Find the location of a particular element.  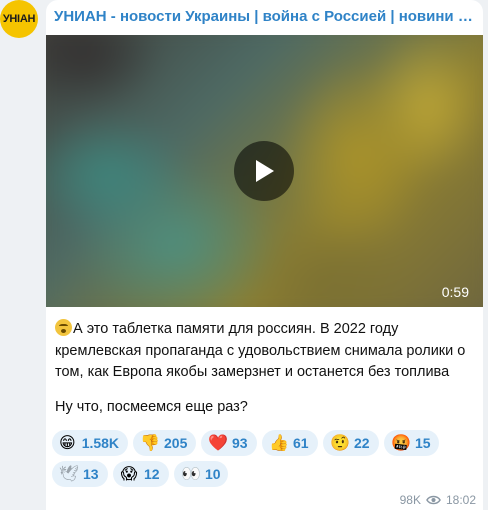

avatar-logo-text: УНІАН is located at coordinates (19, 19).